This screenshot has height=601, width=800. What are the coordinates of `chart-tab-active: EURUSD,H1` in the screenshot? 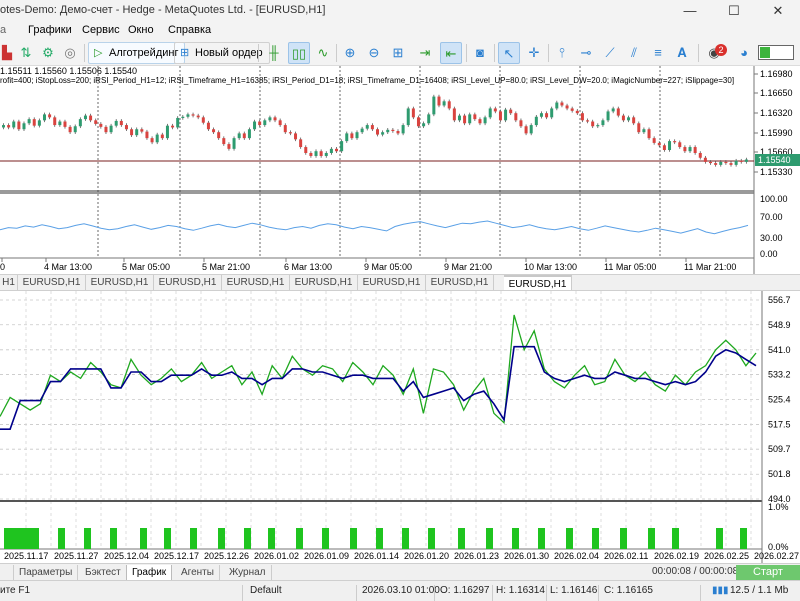 It's located at (538, 283).